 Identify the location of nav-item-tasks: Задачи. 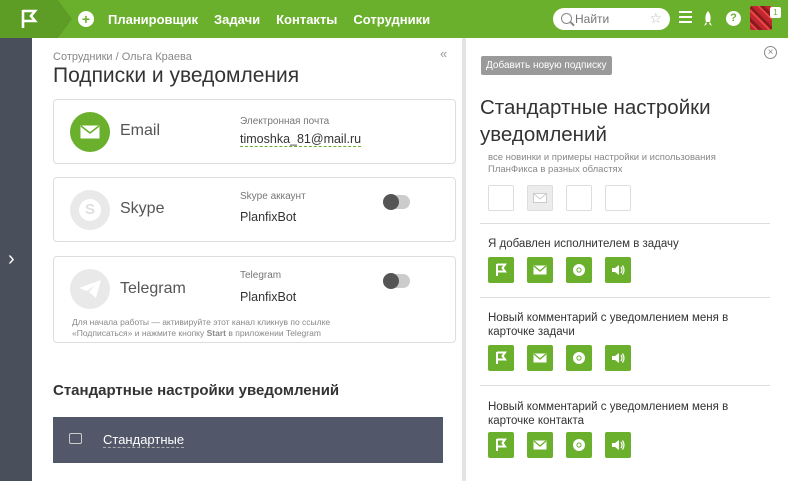
(237, 19).